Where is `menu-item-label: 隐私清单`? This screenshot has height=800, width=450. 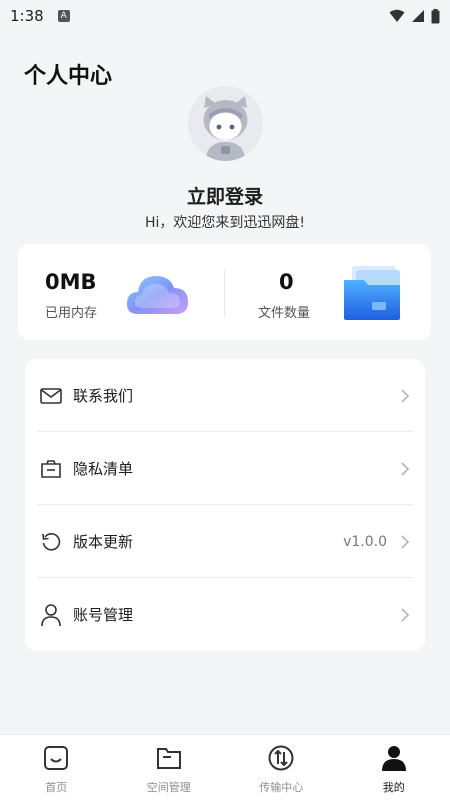 menu-item-label: 隐私清单 is located at coordinates (103, 469).